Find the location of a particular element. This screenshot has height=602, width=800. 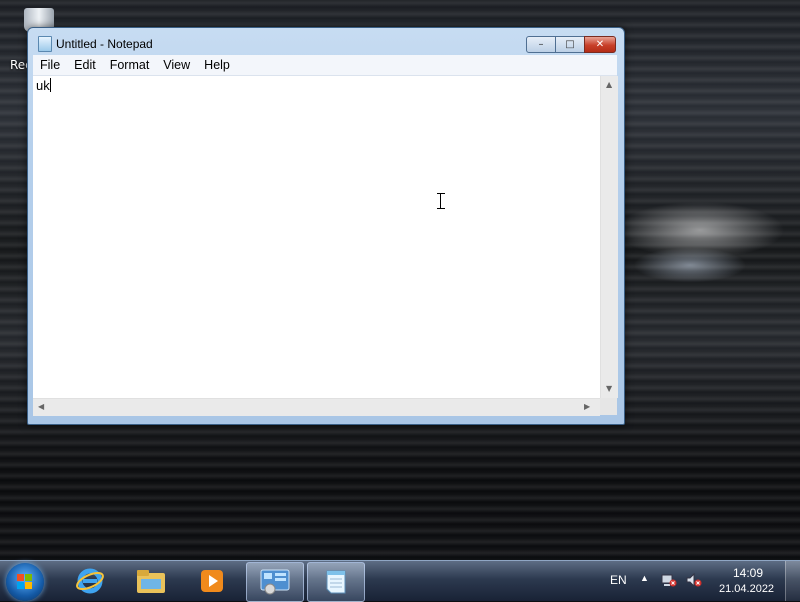

windows-explorer-button is located at coordinates (151, 581).